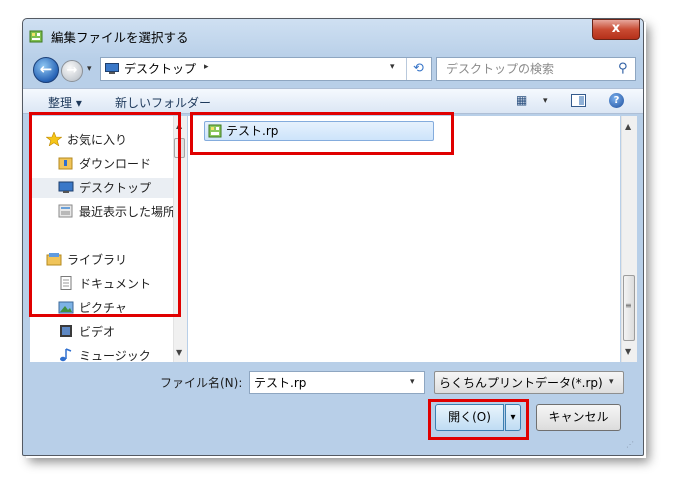  Describe the element at coordinates (72, 71) in the screenshot. I see `forward-button: →` at that location.